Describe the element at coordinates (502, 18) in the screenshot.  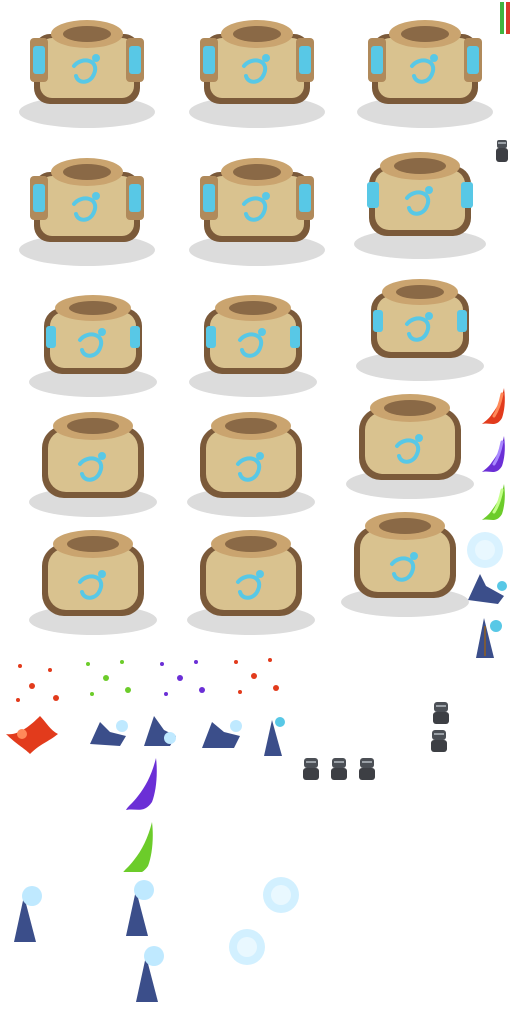
I see `health-bar-green` at that location.